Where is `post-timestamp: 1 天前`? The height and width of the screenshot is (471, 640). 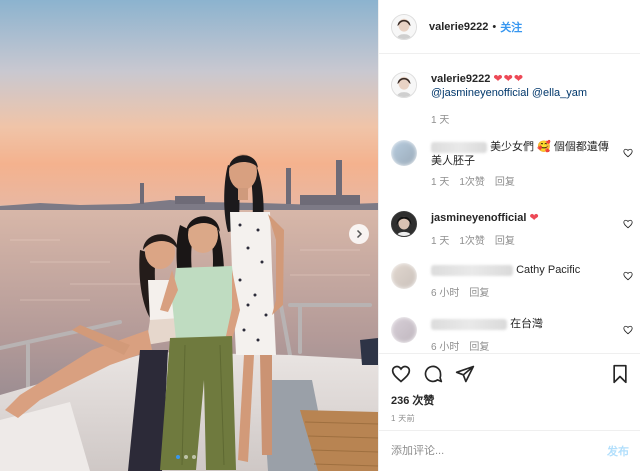
post-timestamp: 1 天前 is located at coordinates (510, 418).